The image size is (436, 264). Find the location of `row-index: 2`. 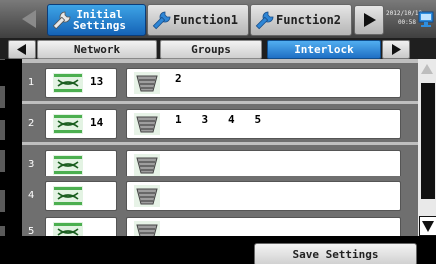

row-index: 2 is located at coordinates (31, 123).